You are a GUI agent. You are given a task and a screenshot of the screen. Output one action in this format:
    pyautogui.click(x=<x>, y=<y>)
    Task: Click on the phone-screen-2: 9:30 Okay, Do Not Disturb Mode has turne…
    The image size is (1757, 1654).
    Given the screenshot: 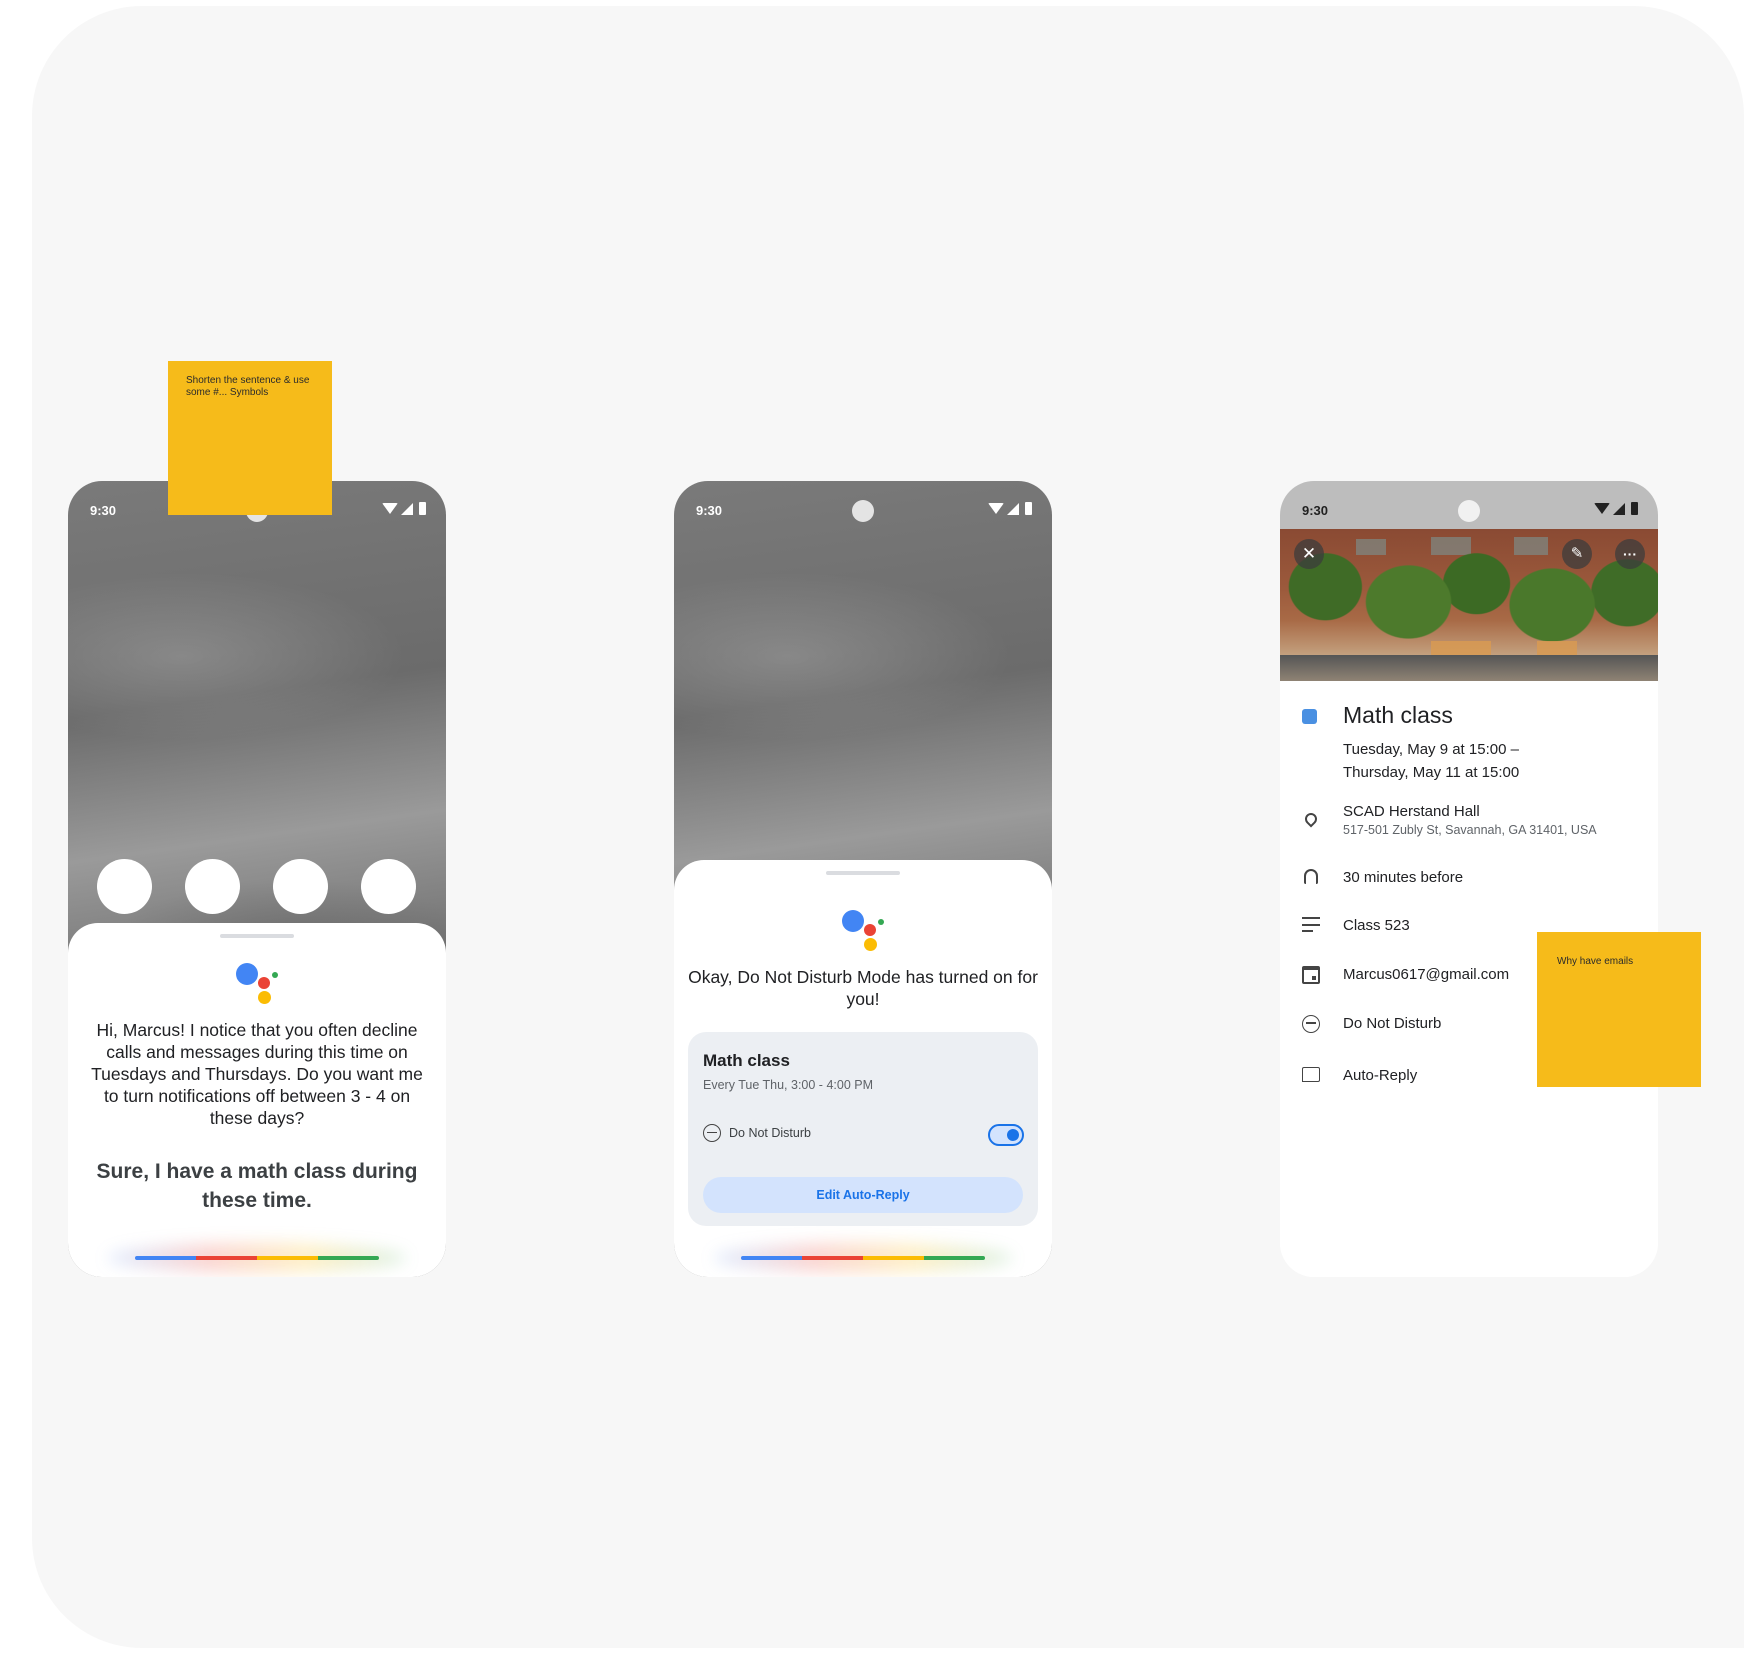 What is the action you would take?
    pyautogui.click(x=863, y=879)
    